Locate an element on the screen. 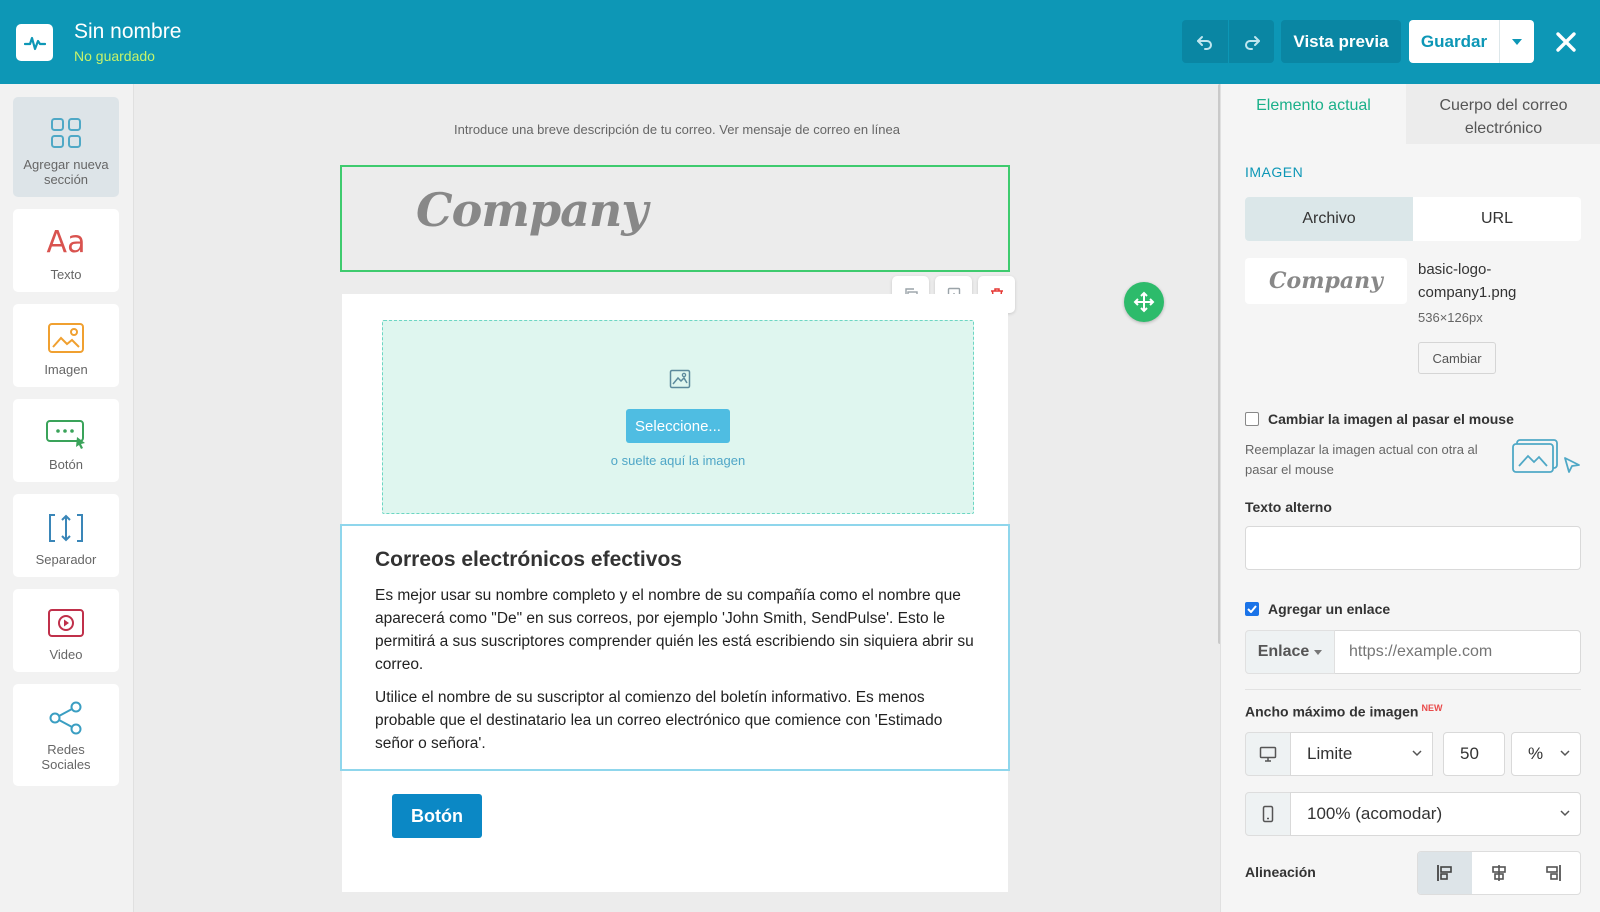 The image size is (1600, 912). save-options-button is located at coordinates (1516, 41).